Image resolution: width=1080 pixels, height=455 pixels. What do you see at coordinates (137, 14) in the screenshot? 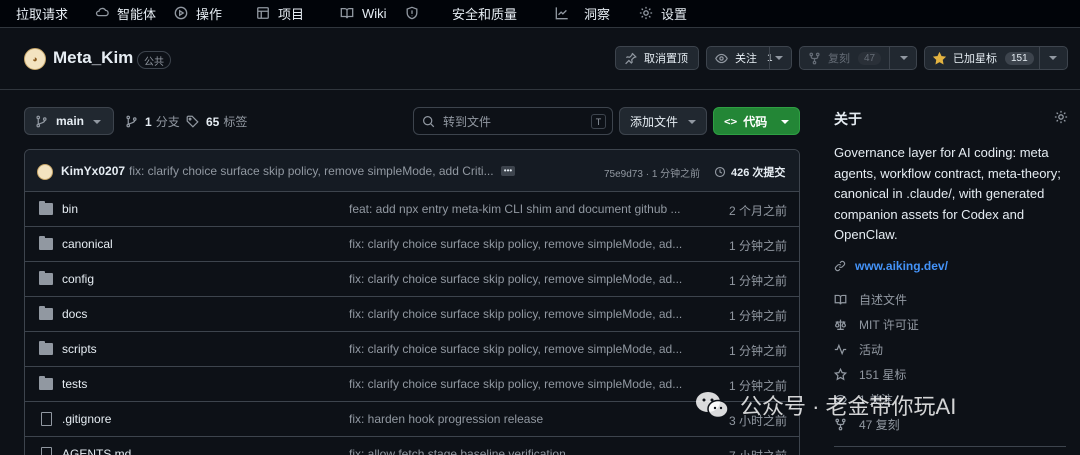
I see `nav-label: 智能体` at bounding box center [137, 14].